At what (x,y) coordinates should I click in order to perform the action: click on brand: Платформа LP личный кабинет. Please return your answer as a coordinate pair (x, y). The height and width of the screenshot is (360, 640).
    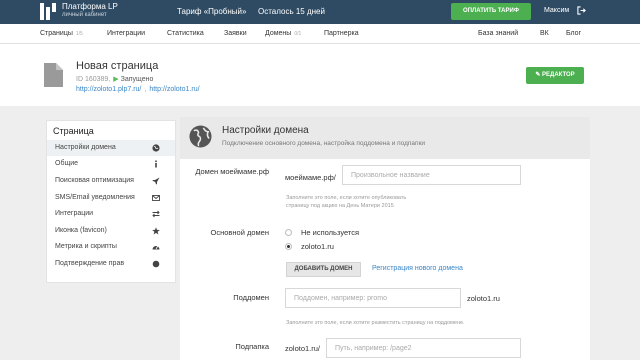
    Looking at the image, I should click on (90, 10).